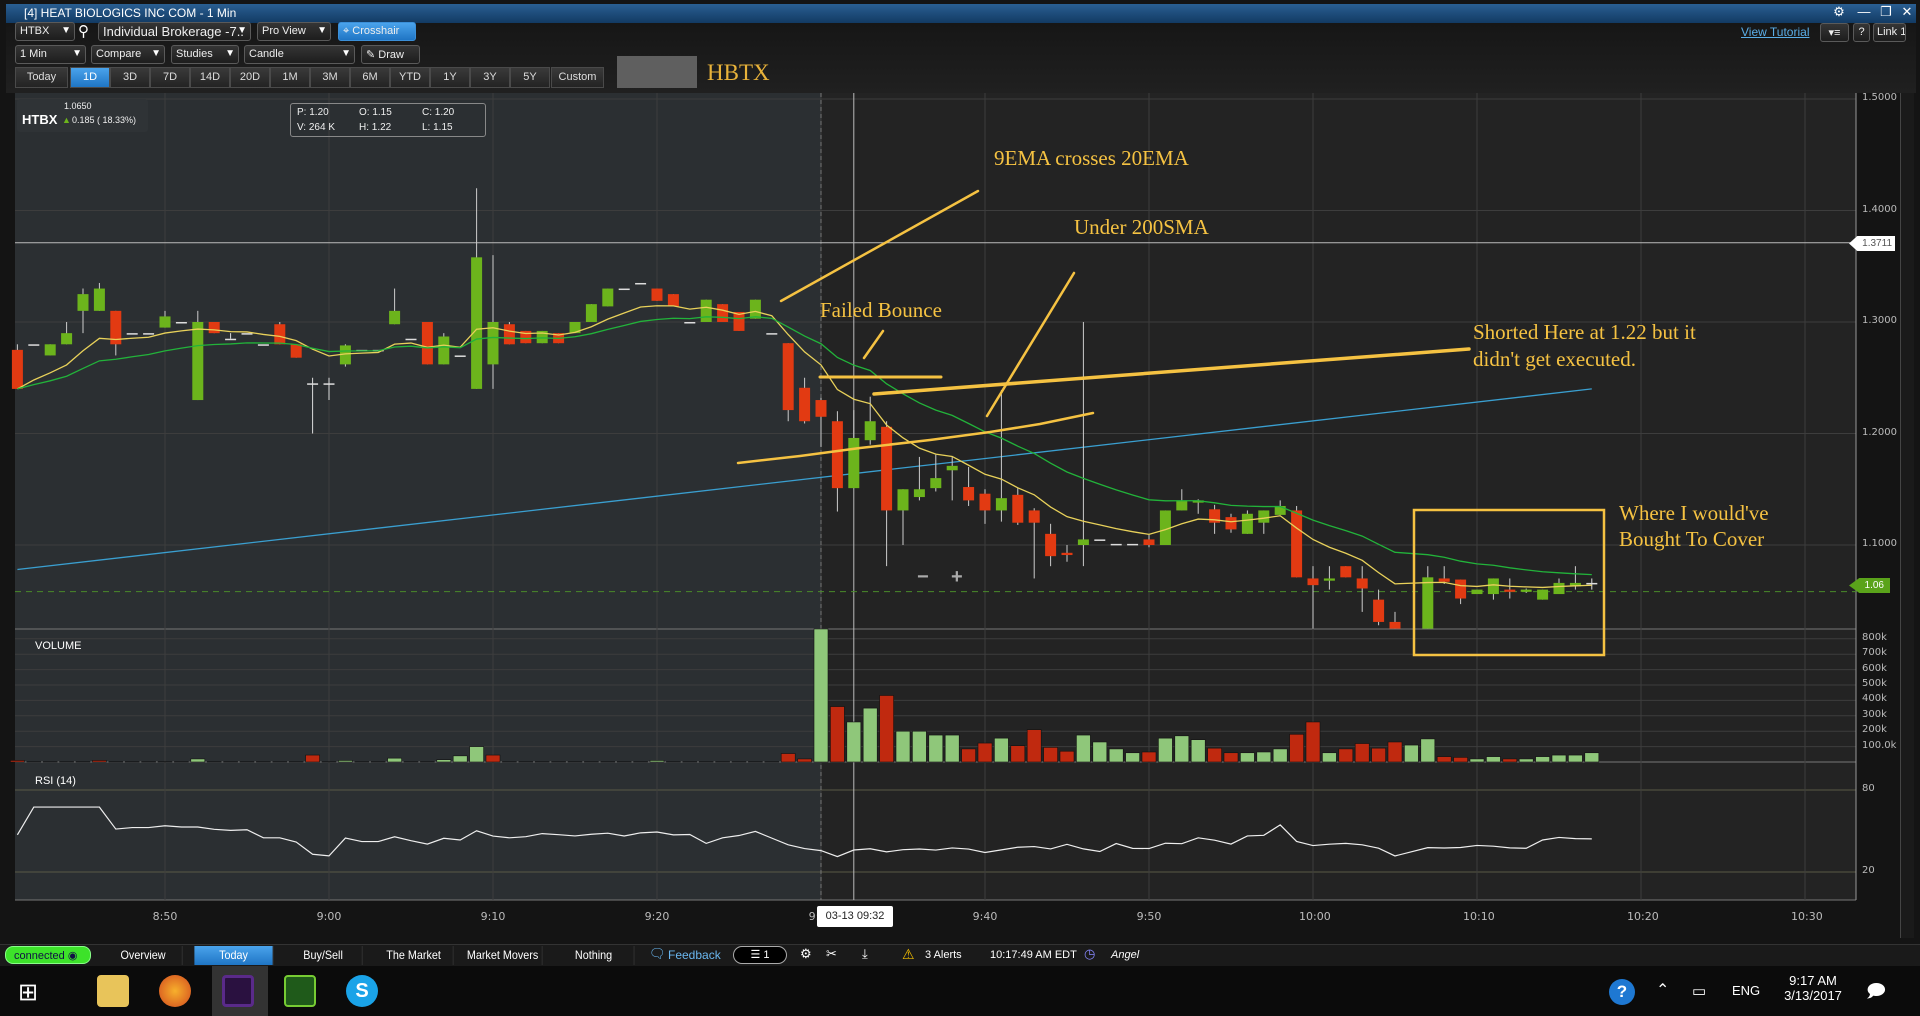  I want to click on app-icon, so click(238, 991).